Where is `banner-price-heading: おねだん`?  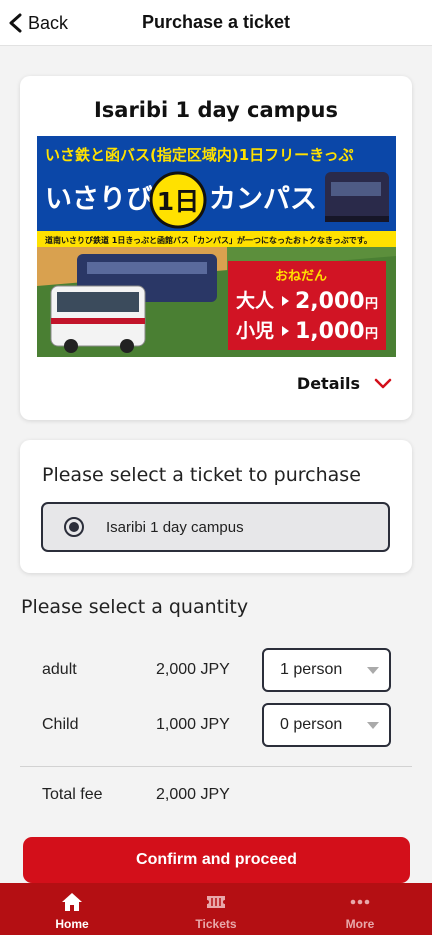
banner-price-heading: おねだん is located at coordinates (301, 276).